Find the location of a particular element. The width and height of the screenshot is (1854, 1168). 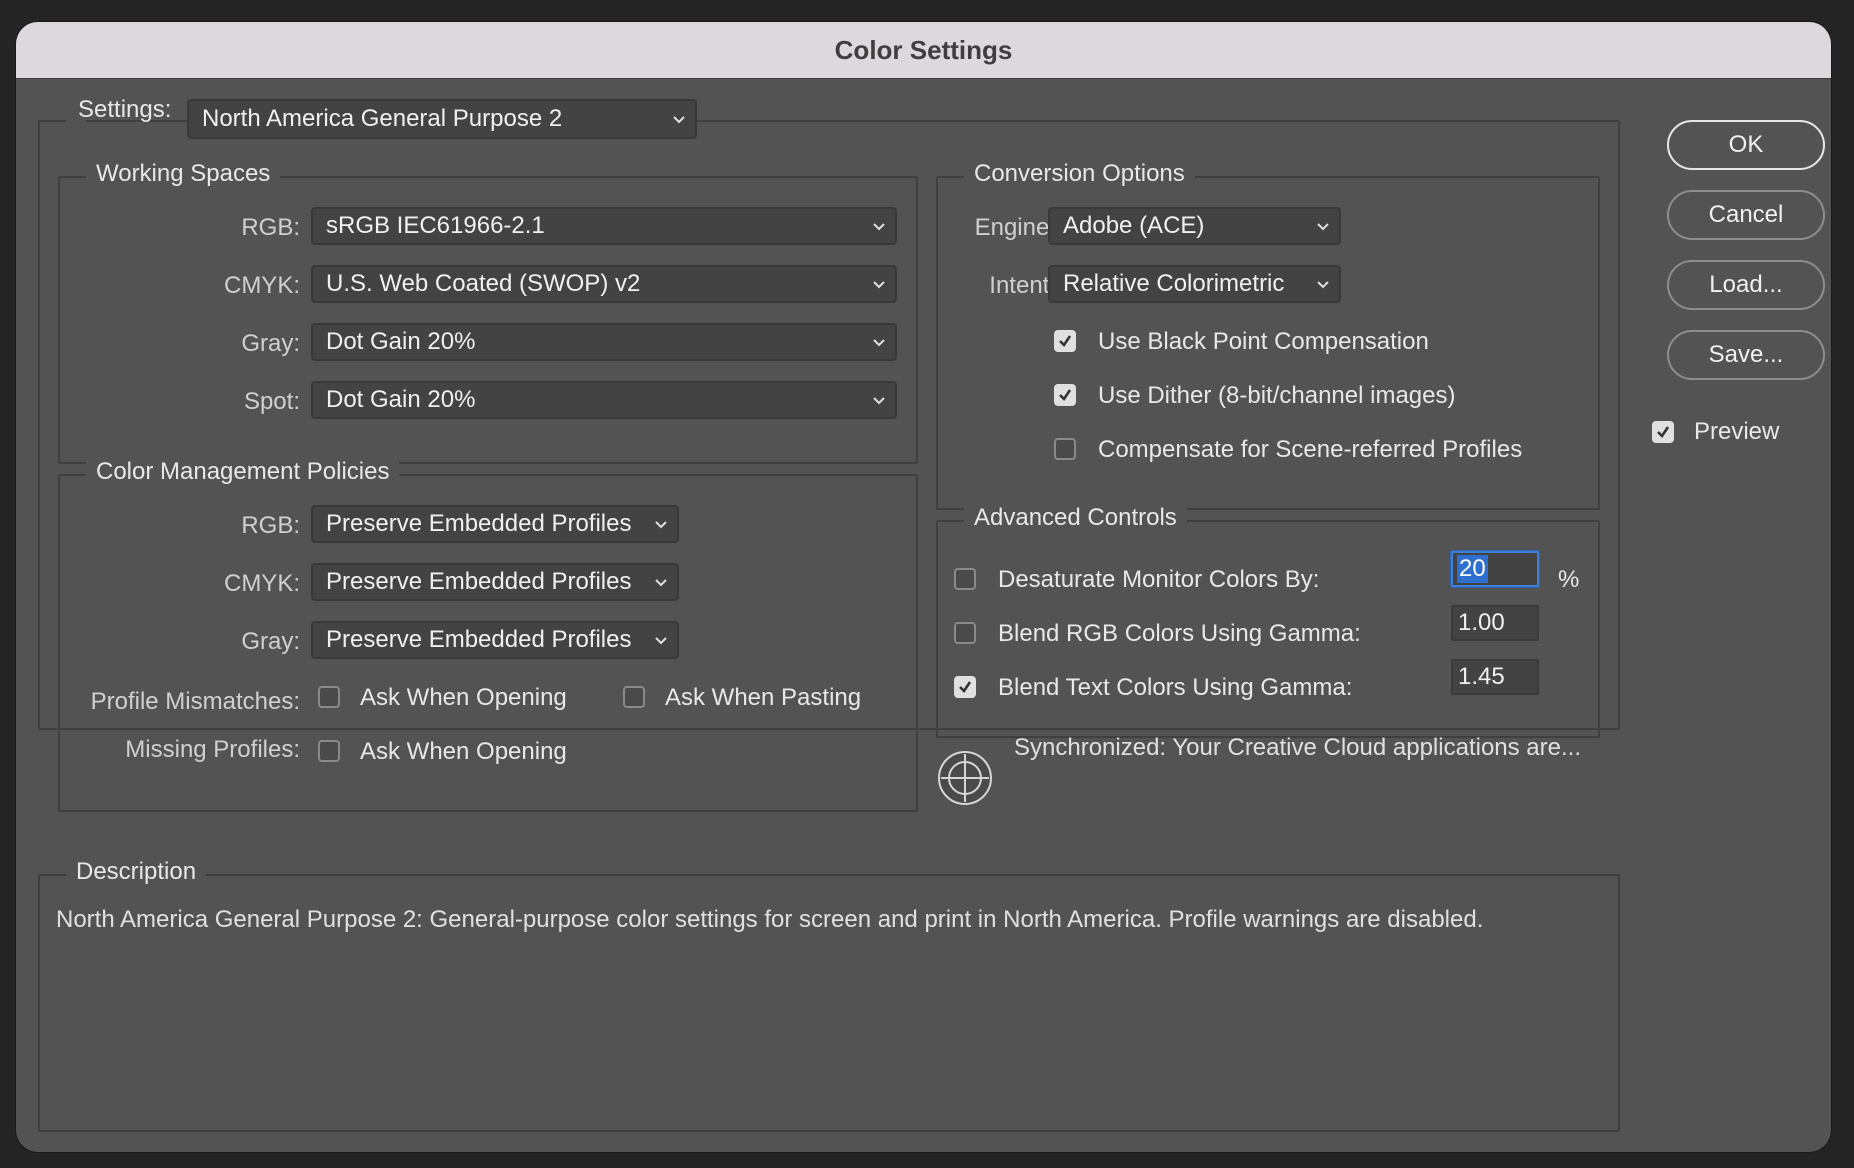

ws-gray-value: Dot Gain 20% is located at coordinates (401, 341).